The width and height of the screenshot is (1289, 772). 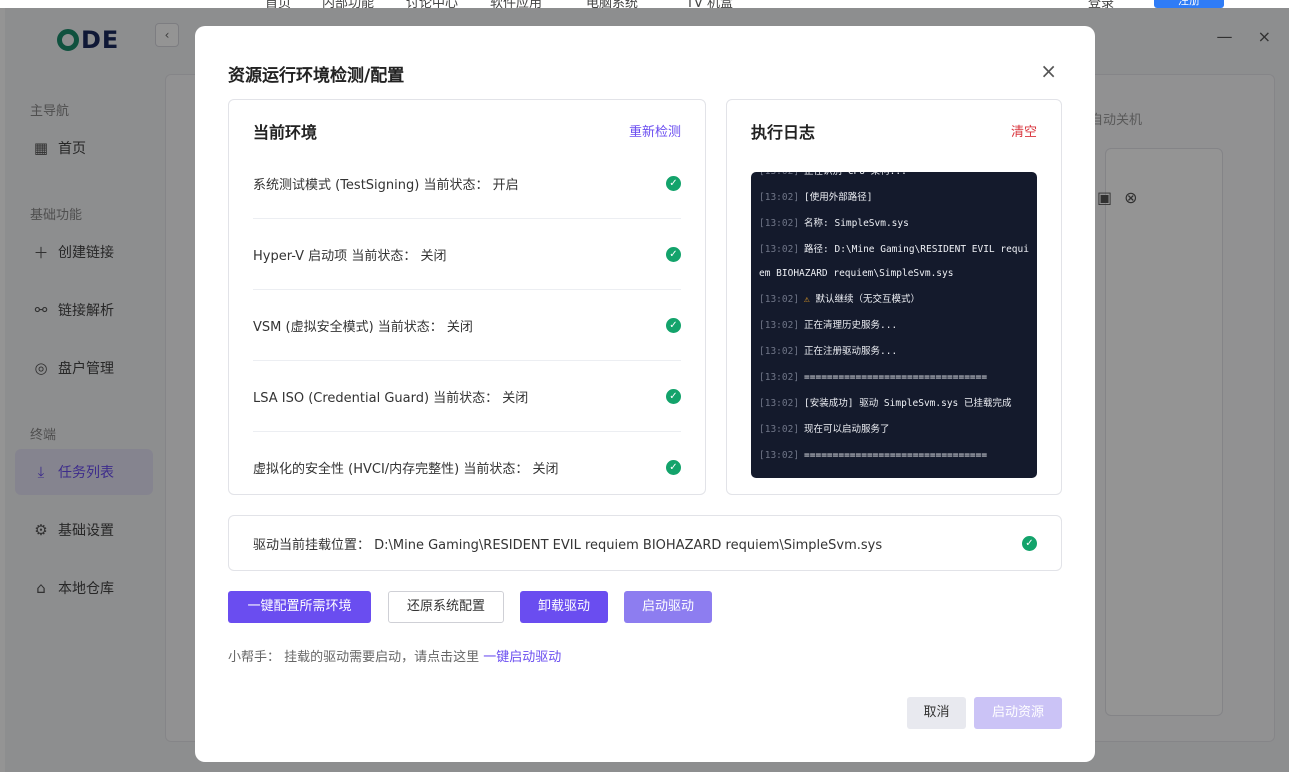 What do you see at coordinates (709, 4) in the screenshot?
I see `top-nav-item: TV 机盒` at bounding box center [709, 4].